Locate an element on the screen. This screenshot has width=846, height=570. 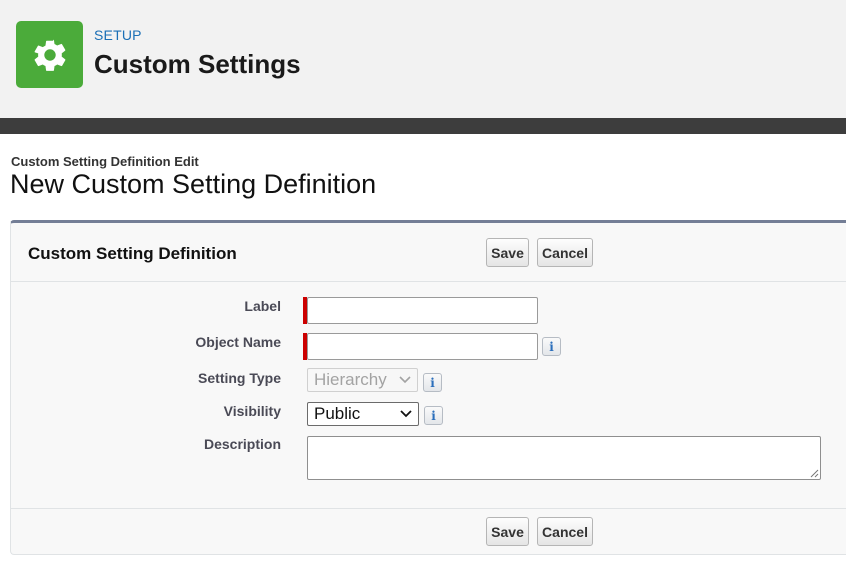
cancel-button-bottom: Cancel is located at coordinates (565, 531).